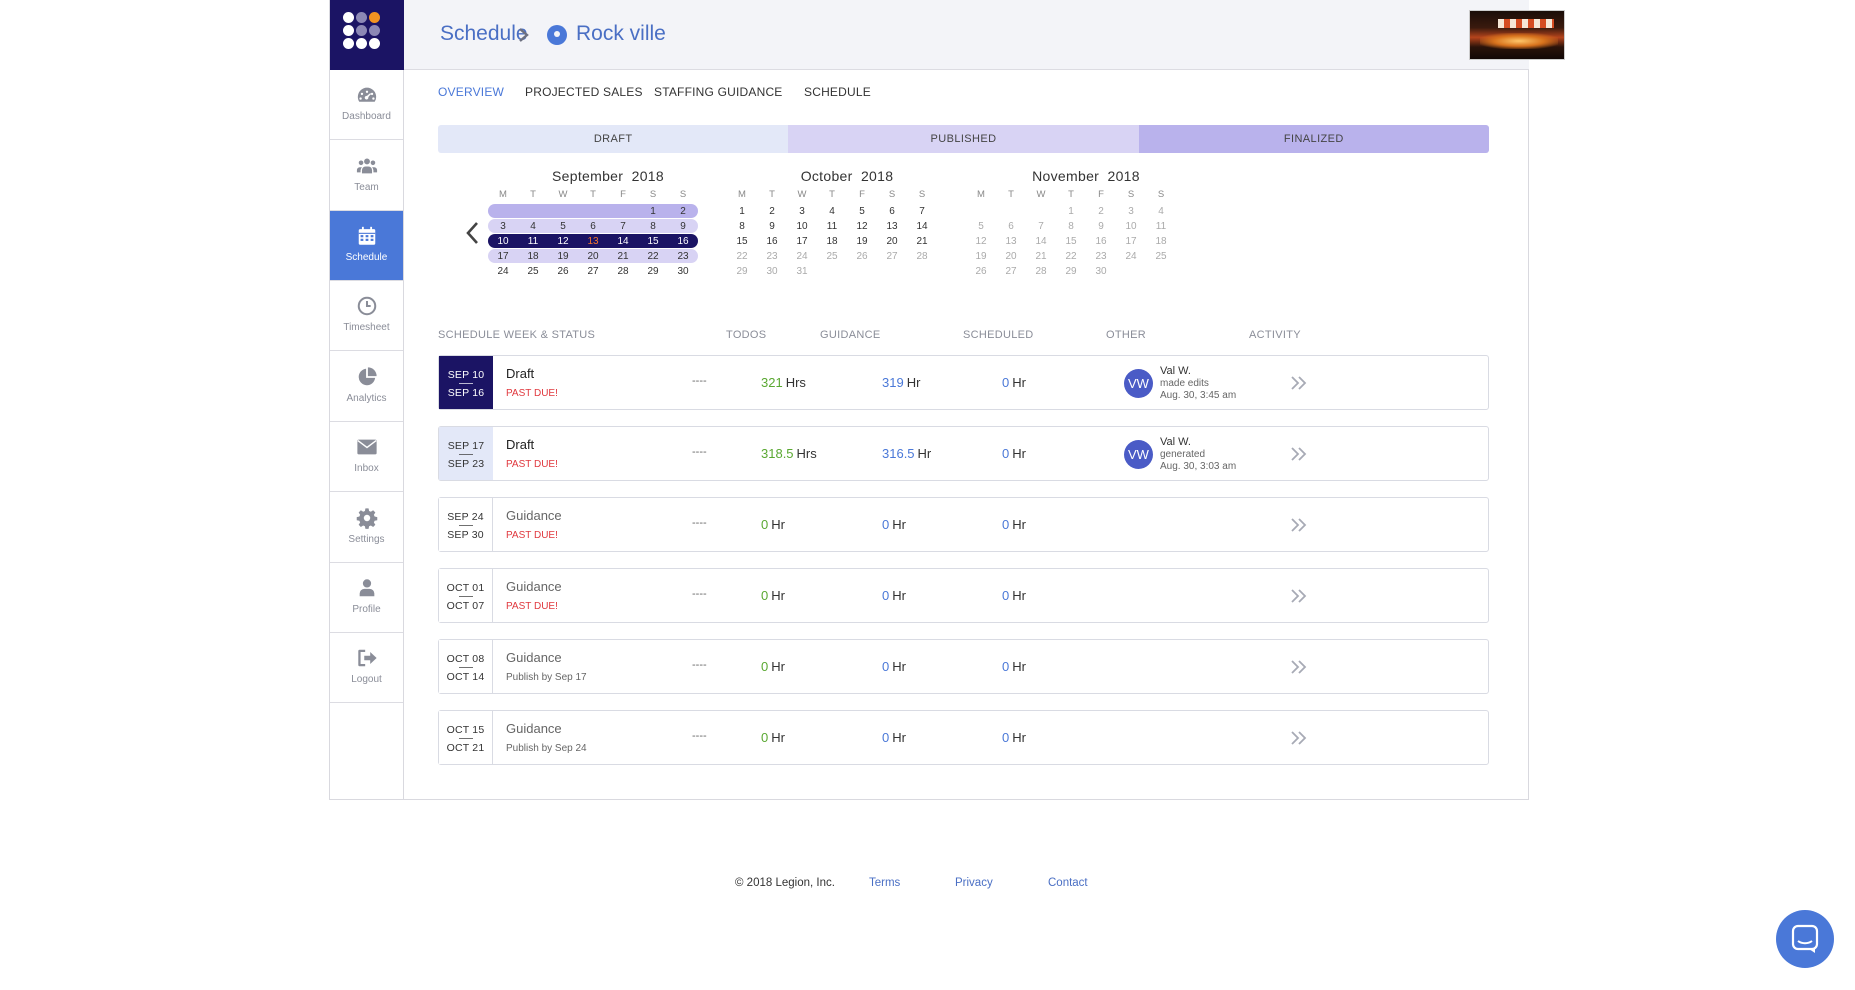 This screenshot has height=990, width=1855. I want to click on sidebar-item-settings: Settings, so click(366, 528).